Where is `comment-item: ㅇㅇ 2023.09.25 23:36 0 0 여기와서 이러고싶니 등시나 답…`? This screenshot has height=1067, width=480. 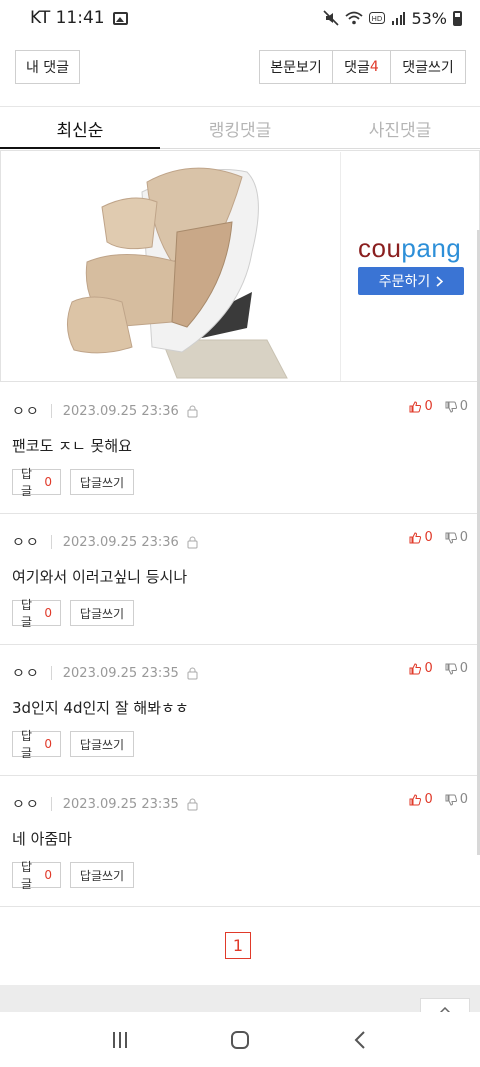 comment-item: ㅇㅇ 2023.09.25 23:36 0 0 여기와서 이러고싶니 등시나 답… is located at coordinates (240, 579).